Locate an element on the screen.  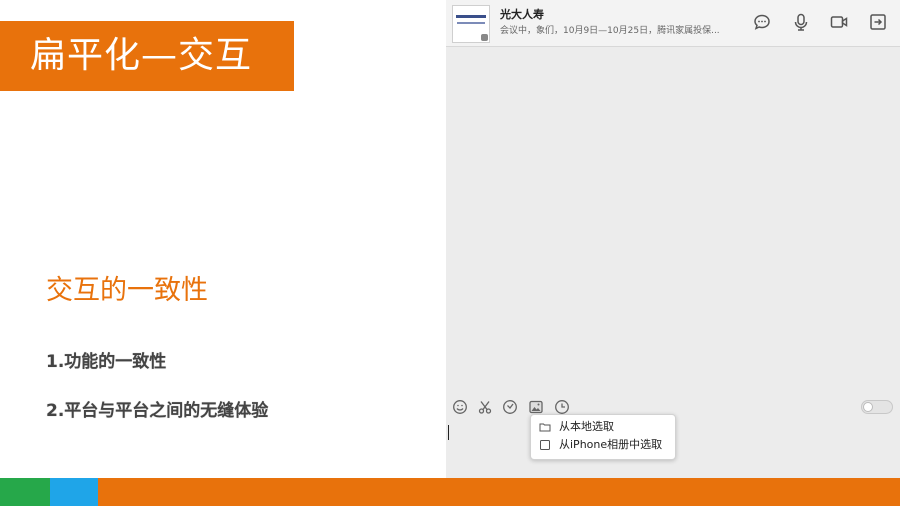
avatar-badge is located at coordinates (484, 37).